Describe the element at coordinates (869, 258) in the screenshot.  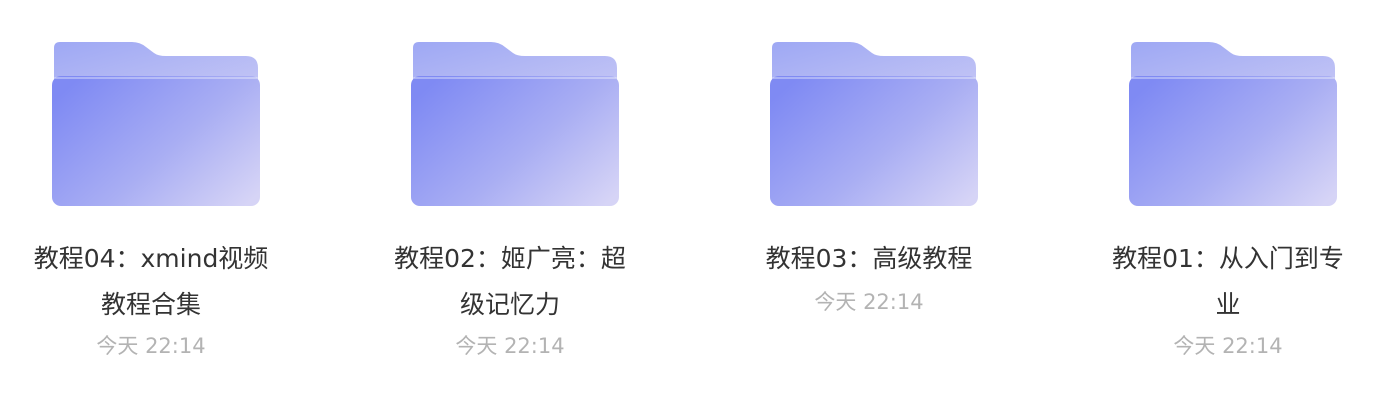
I see `folder-name: 教程03：高级教程` at that location.